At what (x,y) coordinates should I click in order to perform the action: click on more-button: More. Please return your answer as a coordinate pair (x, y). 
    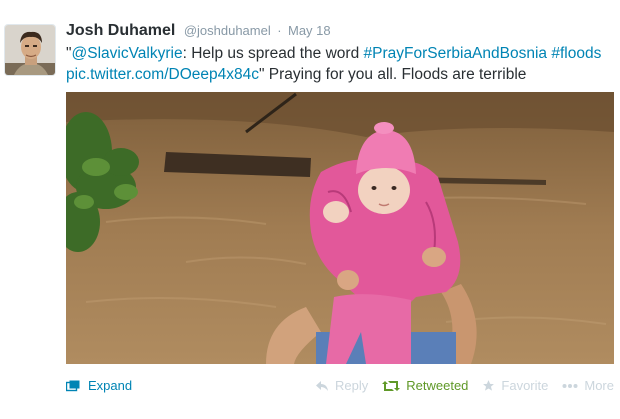
    Looking at the image, I should click on (588, 385).